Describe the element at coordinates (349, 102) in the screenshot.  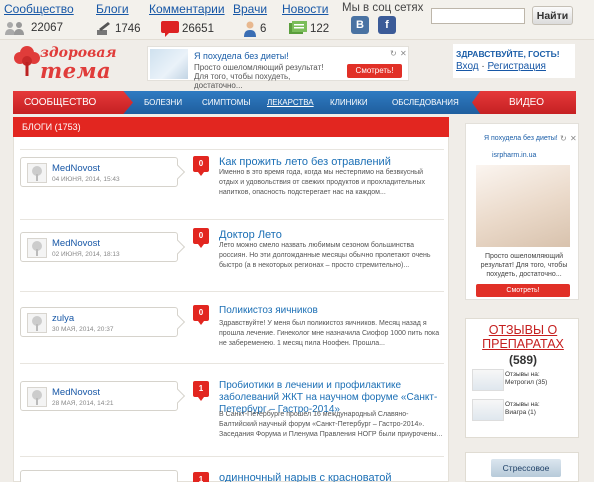
I see `menu-clinics: Клиники` at that location.